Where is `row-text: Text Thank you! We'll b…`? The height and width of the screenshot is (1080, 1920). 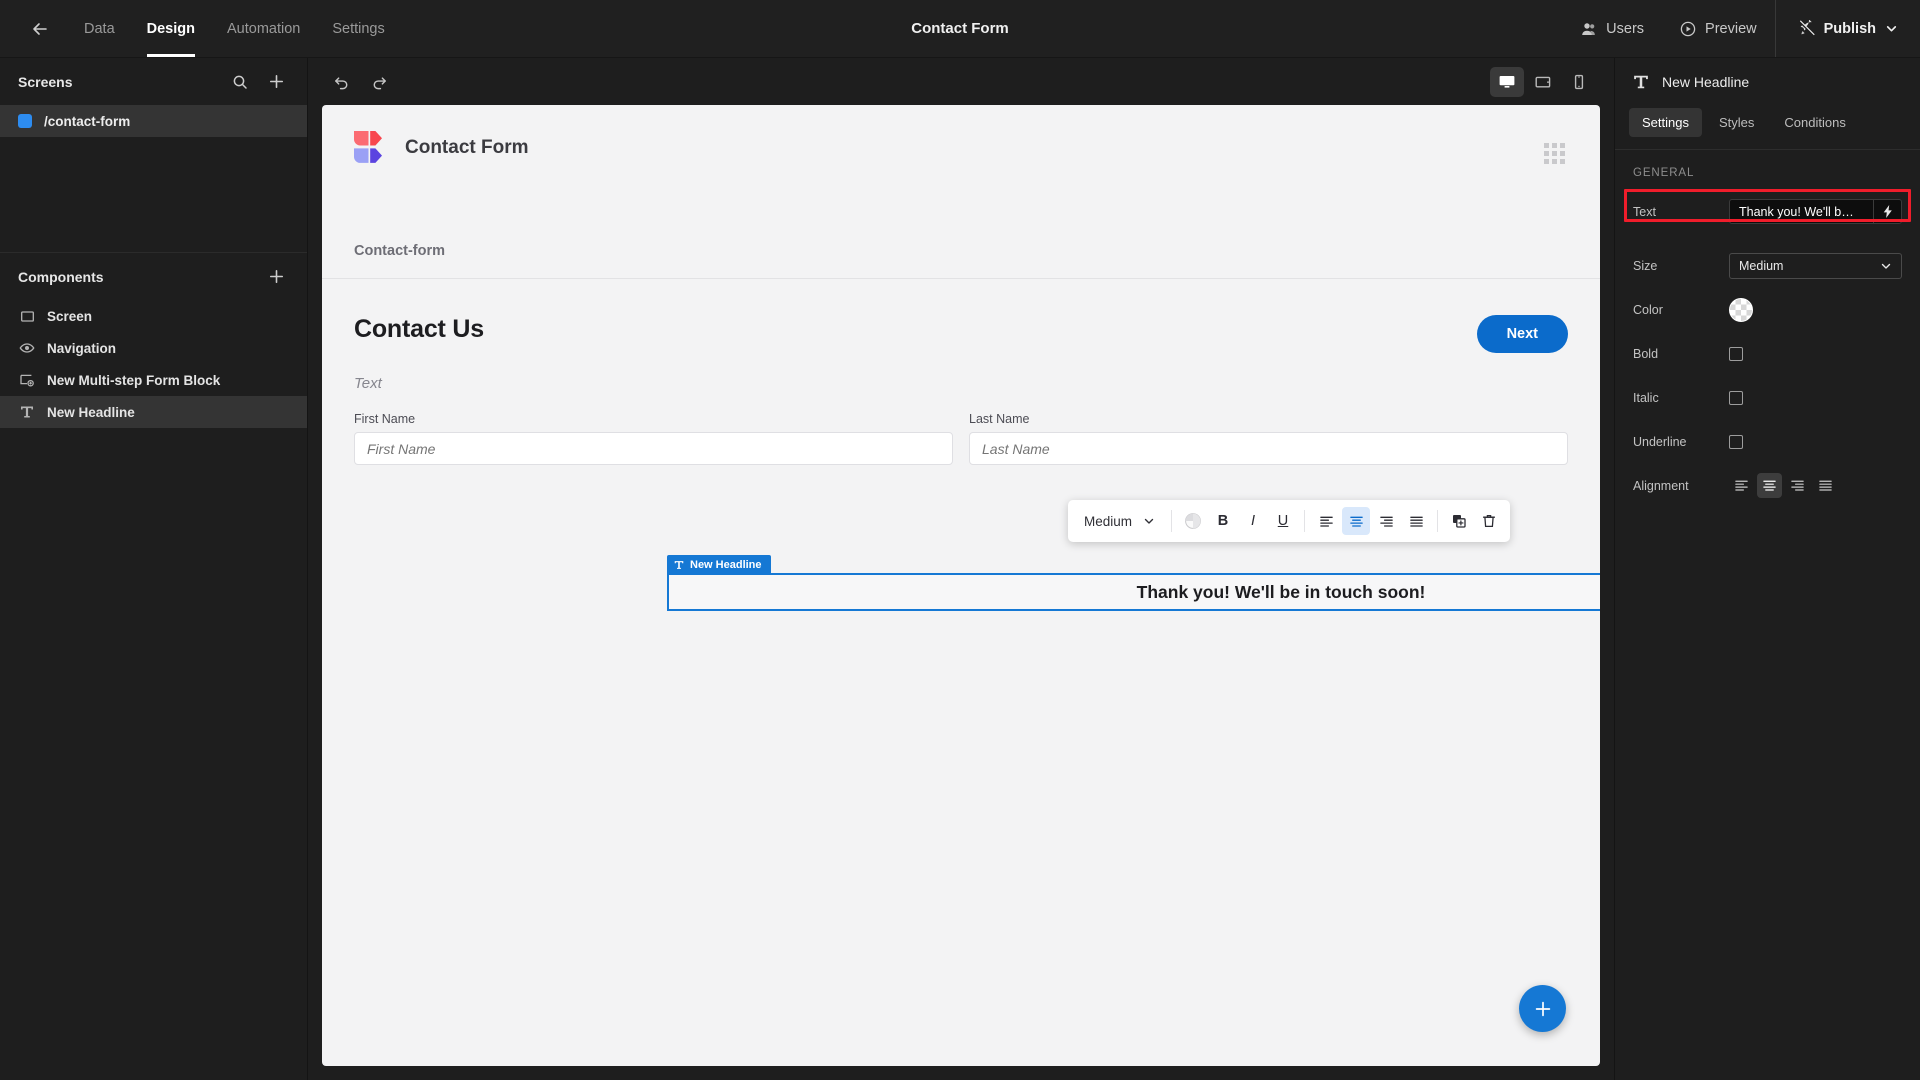
row-text: Text Thank you! We'll b… is located at coordinates (1767, 208).